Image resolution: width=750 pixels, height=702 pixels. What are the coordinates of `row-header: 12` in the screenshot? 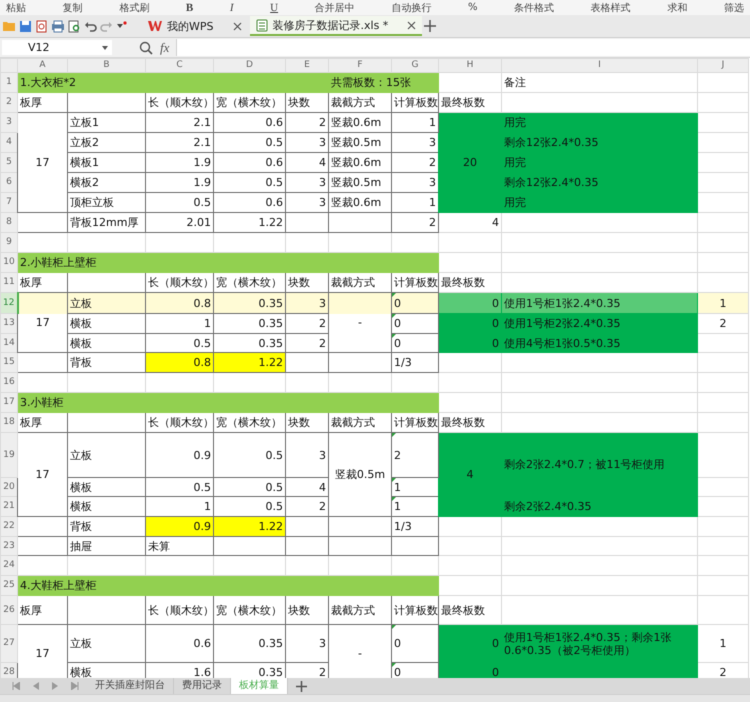 It's located at (9, 303).